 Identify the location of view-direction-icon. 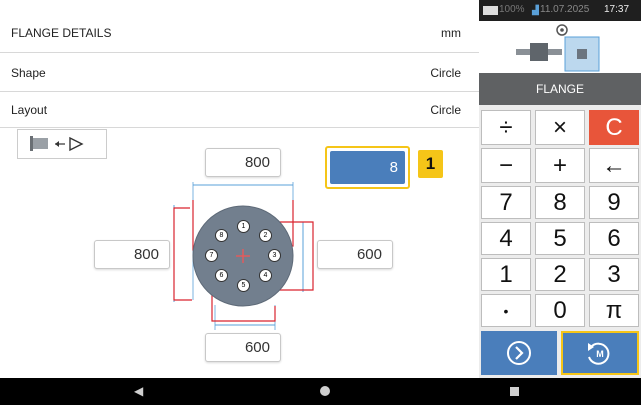
(57, 144).